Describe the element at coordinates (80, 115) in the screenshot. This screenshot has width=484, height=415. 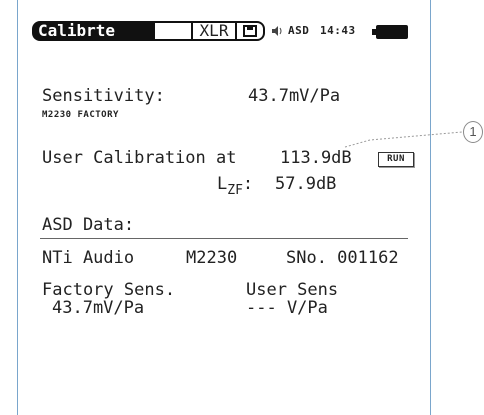
I see `mic-source-label: M2230 FACTORY` at that location.